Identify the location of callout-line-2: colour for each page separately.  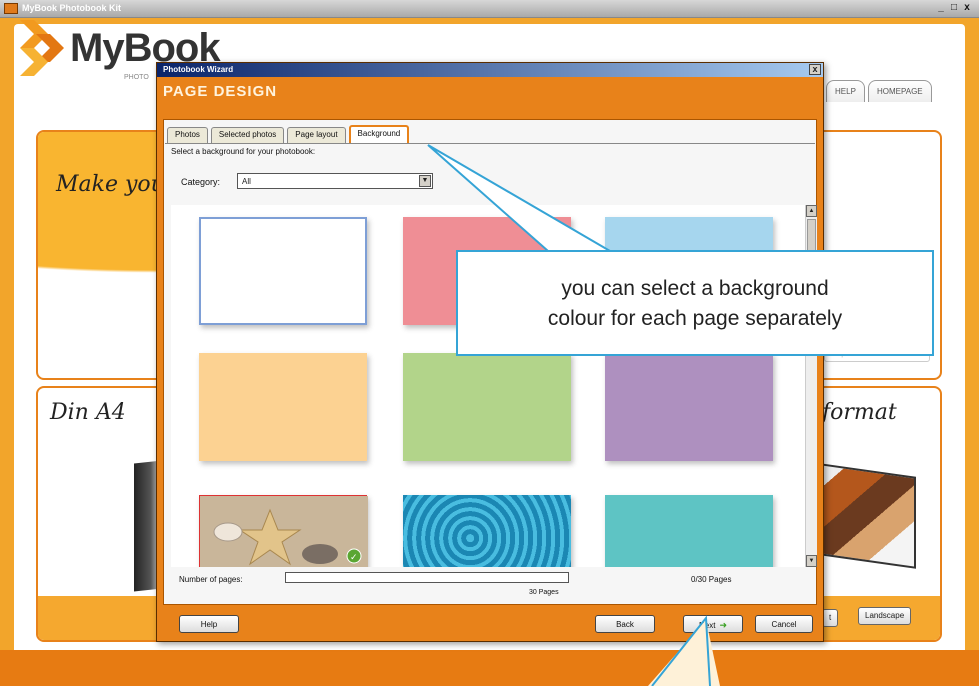
(695, 318).